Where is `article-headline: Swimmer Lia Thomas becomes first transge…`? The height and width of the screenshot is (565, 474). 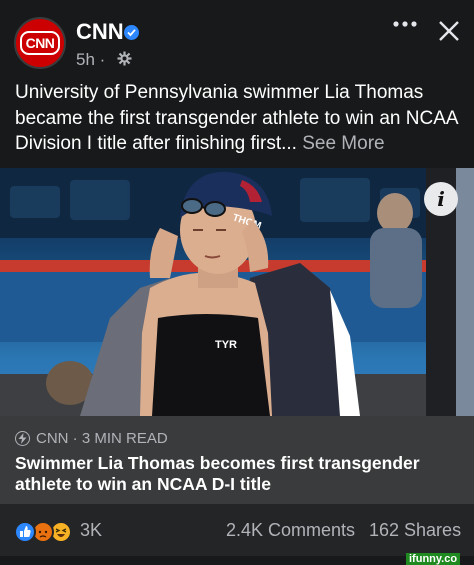 article-headline: Swimmer Lia Thomas becomes first transge… is located at coordinates (235, 474).